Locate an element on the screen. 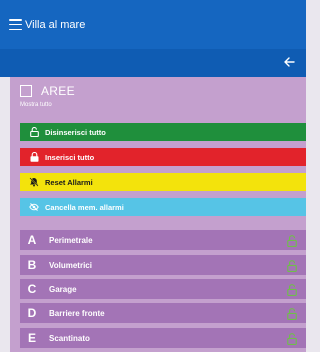 This screenshot has height=352, width=320. back-arrow-icon is located at coordinates (289, 62).